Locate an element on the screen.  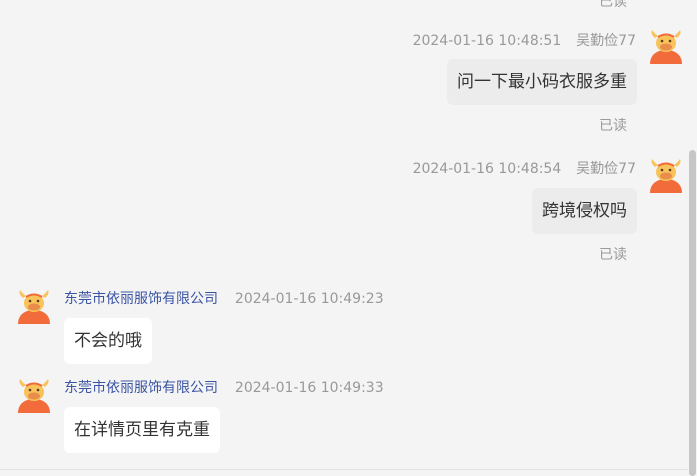
message-meta: 2024-01-16 10:48:51 吴勤俭77 is located at coordinates (524, 40).